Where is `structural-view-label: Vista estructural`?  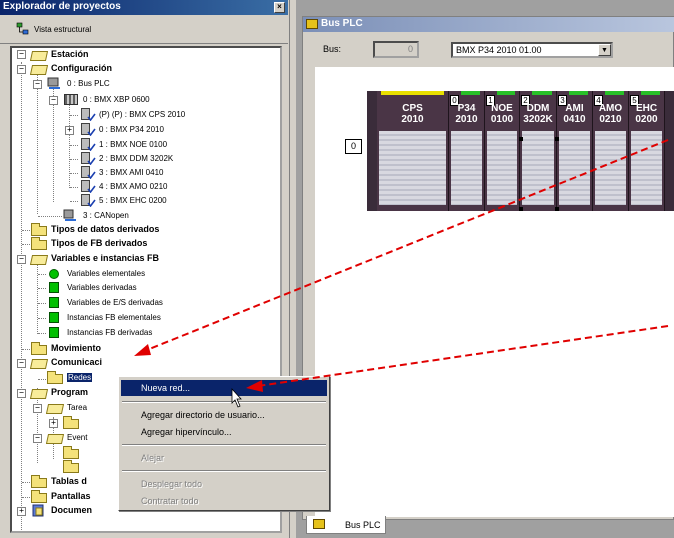
structural-view-label: Vista estructural is located at coordinates (62, 29).